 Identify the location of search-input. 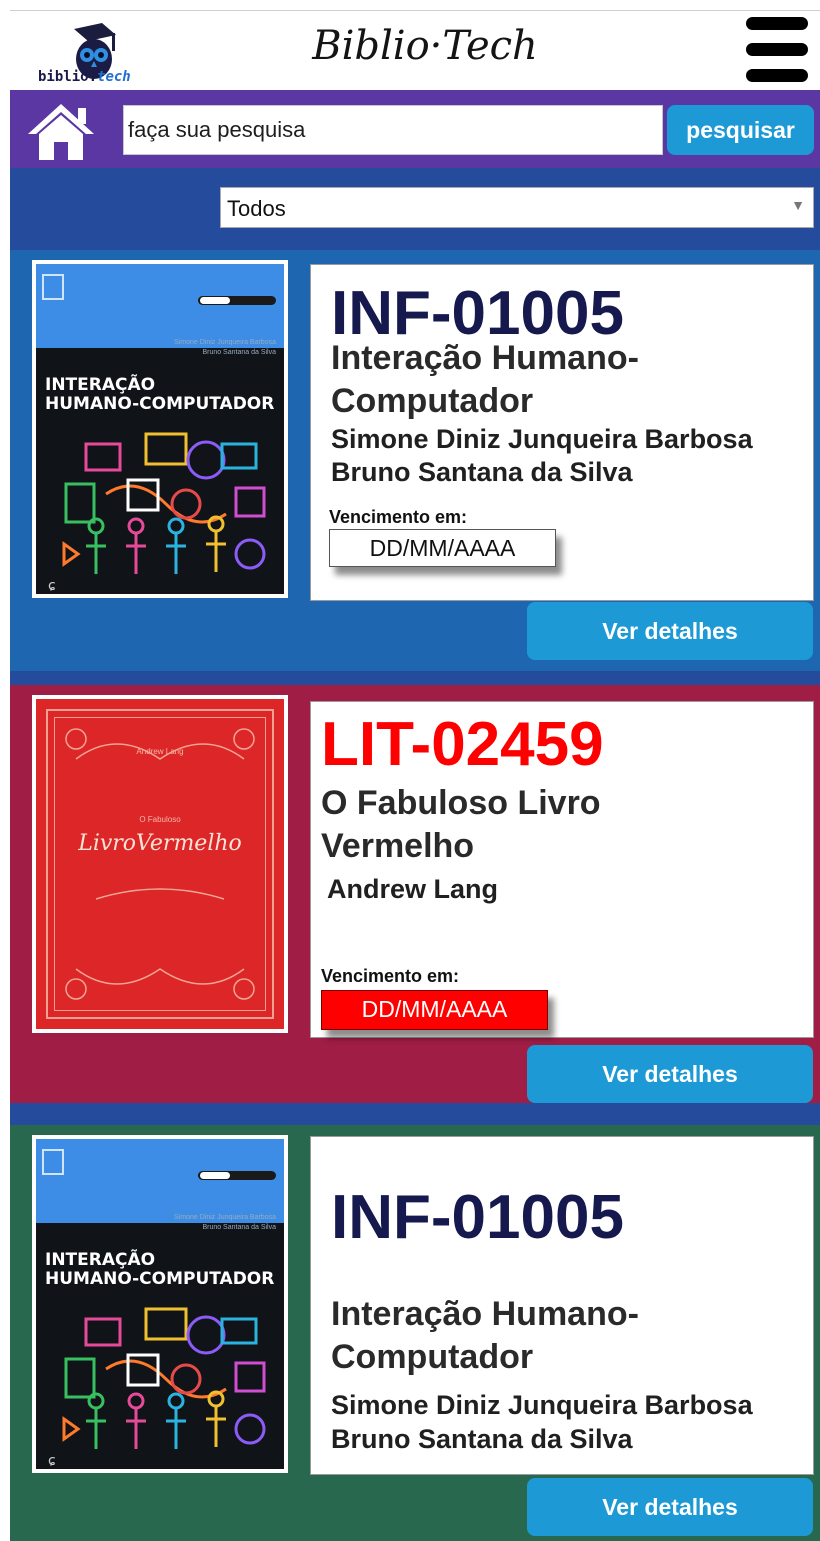
(393, 130).